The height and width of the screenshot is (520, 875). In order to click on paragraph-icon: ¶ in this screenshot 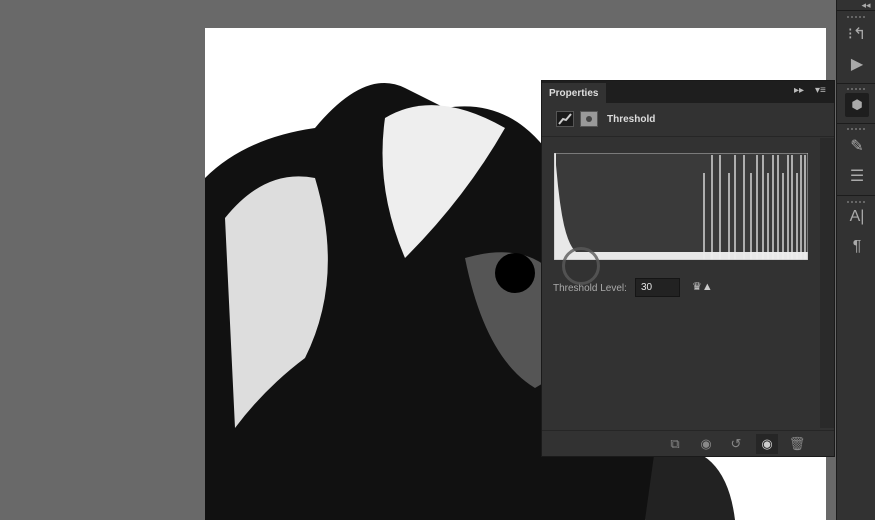, I will do `click(857, 247)`.